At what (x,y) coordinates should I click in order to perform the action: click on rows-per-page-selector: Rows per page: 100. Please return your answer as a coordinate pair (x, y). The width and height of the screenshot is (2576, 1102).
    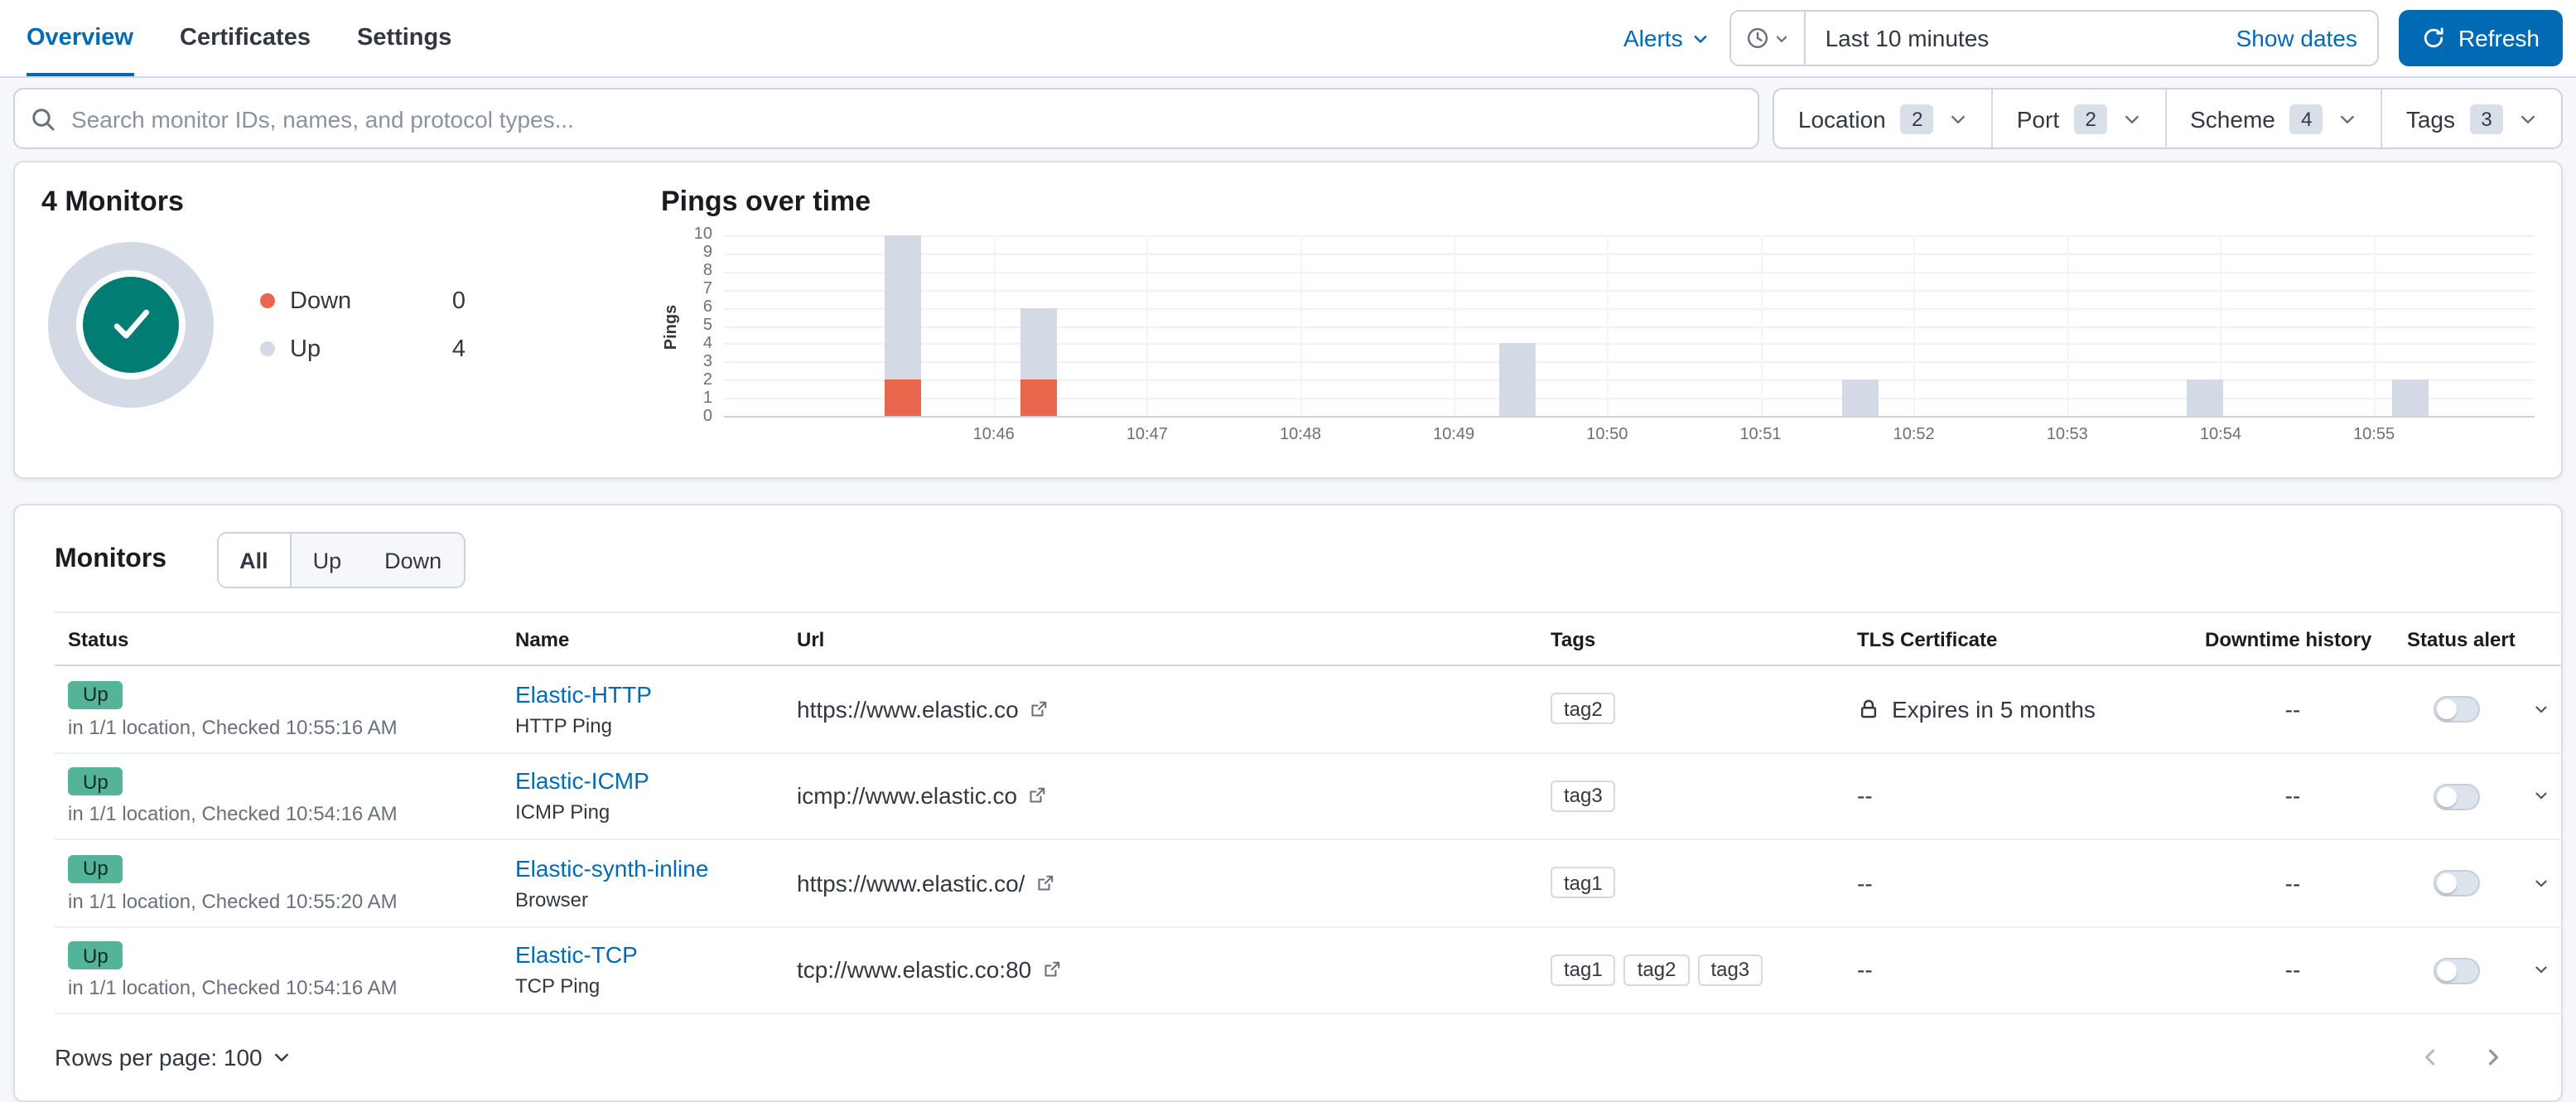
    Looking at the image, I should click on (173, 1057).